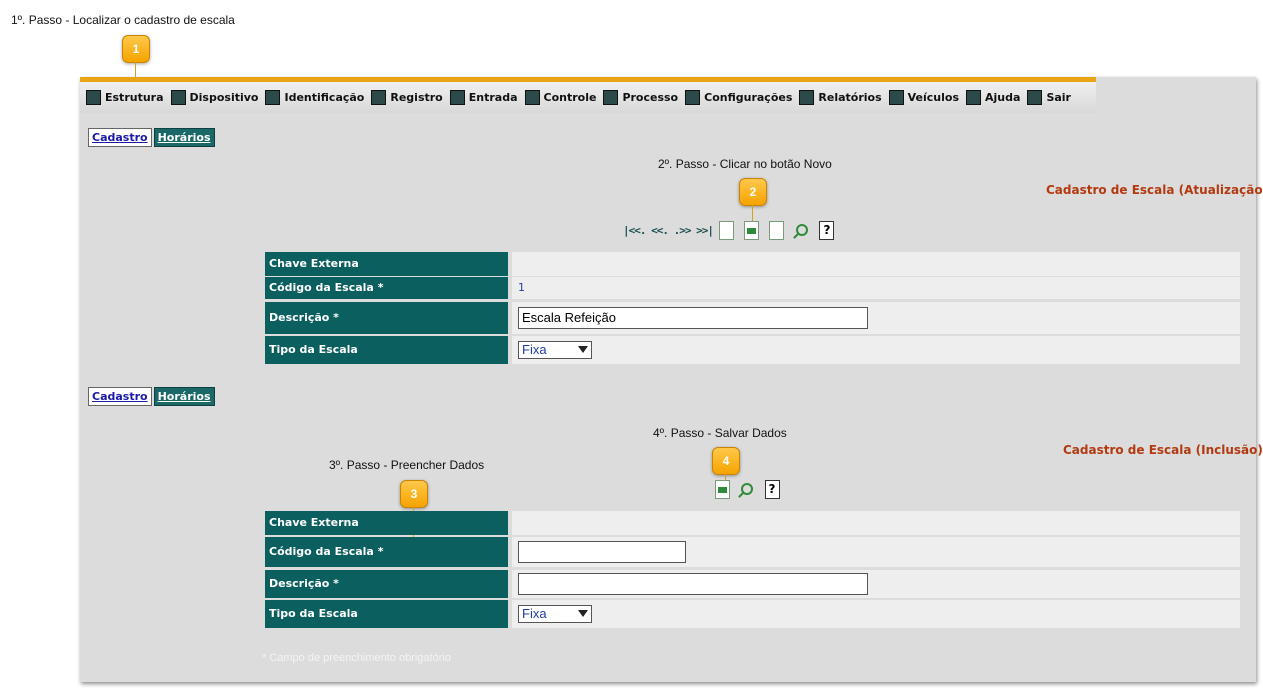 Image resolution: width=1263 pixels, height=690 pixels. I want to click on tipo-escala-selected-2: Fixa, so click(534, 613).